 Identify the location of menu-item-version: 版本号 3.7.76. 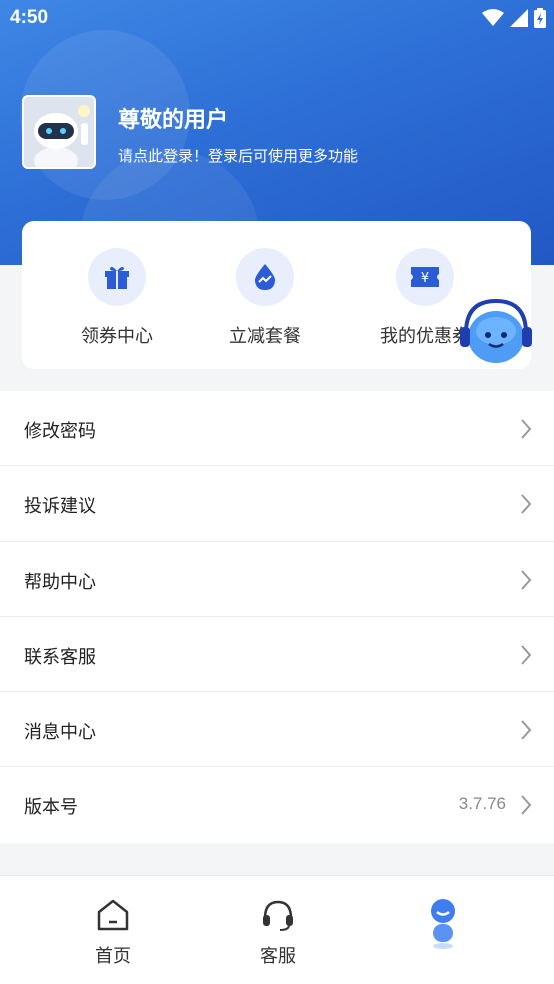
(277, 804).